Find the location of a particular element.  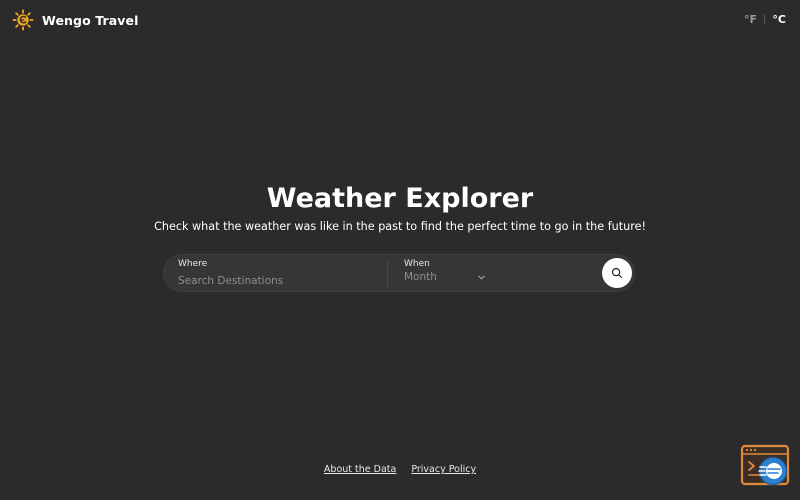

browser-widget-icon is located at coordinates (765, 465).